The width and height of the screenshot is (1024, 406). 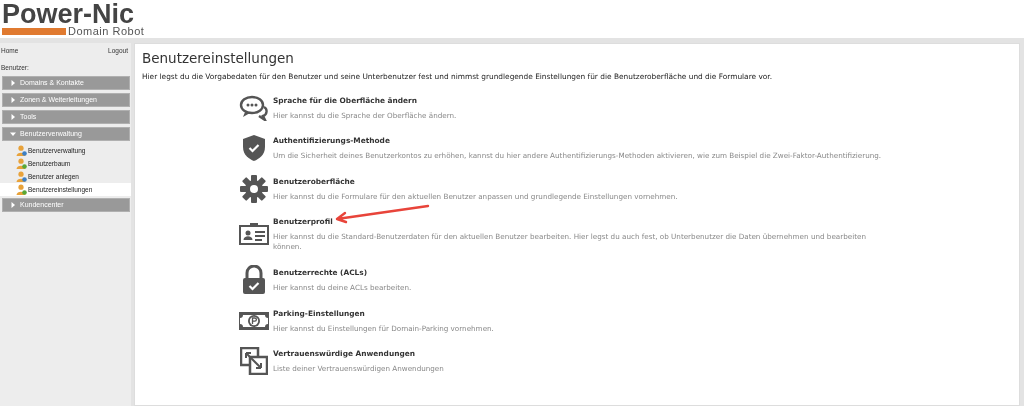 What do you see at coordinates (218, 58) in the screenshot?
I see `page-title: Benutzereinstellungen` at bounding box center [218, 58].